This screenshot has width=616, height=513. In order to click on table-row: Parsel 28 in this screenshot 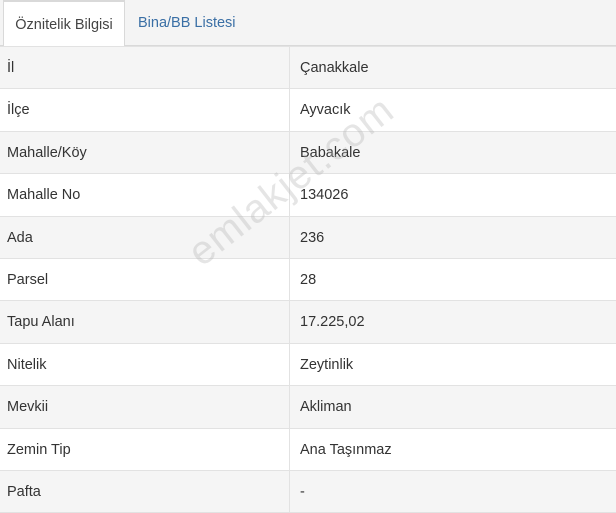, I will do `click(308, 280)`.